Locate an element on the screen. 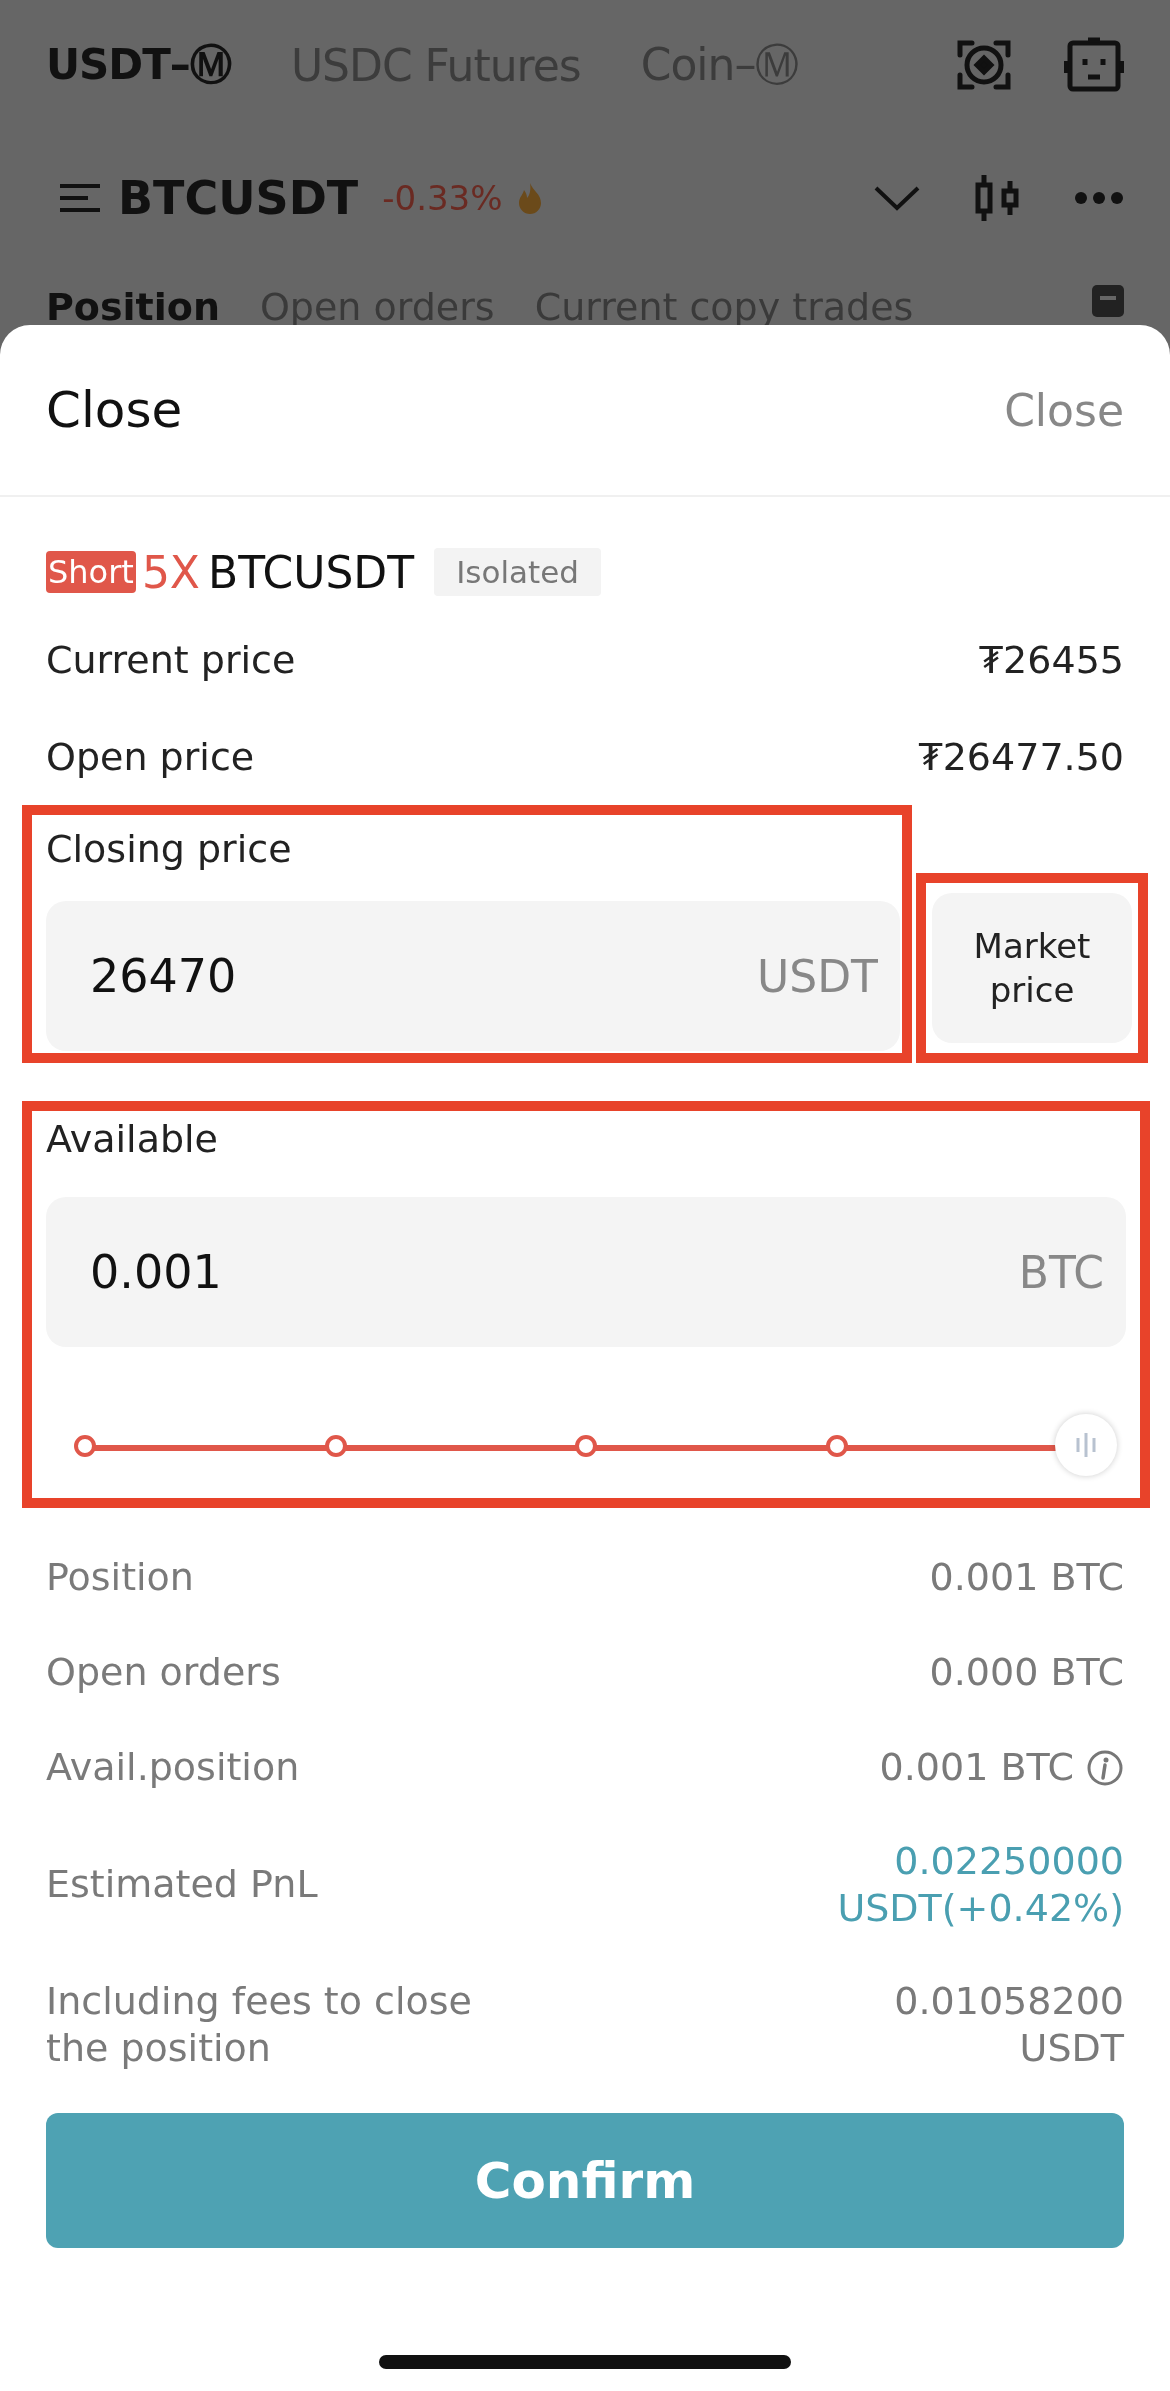  detail-label: Open orders is located at coordinates (163, 1672).